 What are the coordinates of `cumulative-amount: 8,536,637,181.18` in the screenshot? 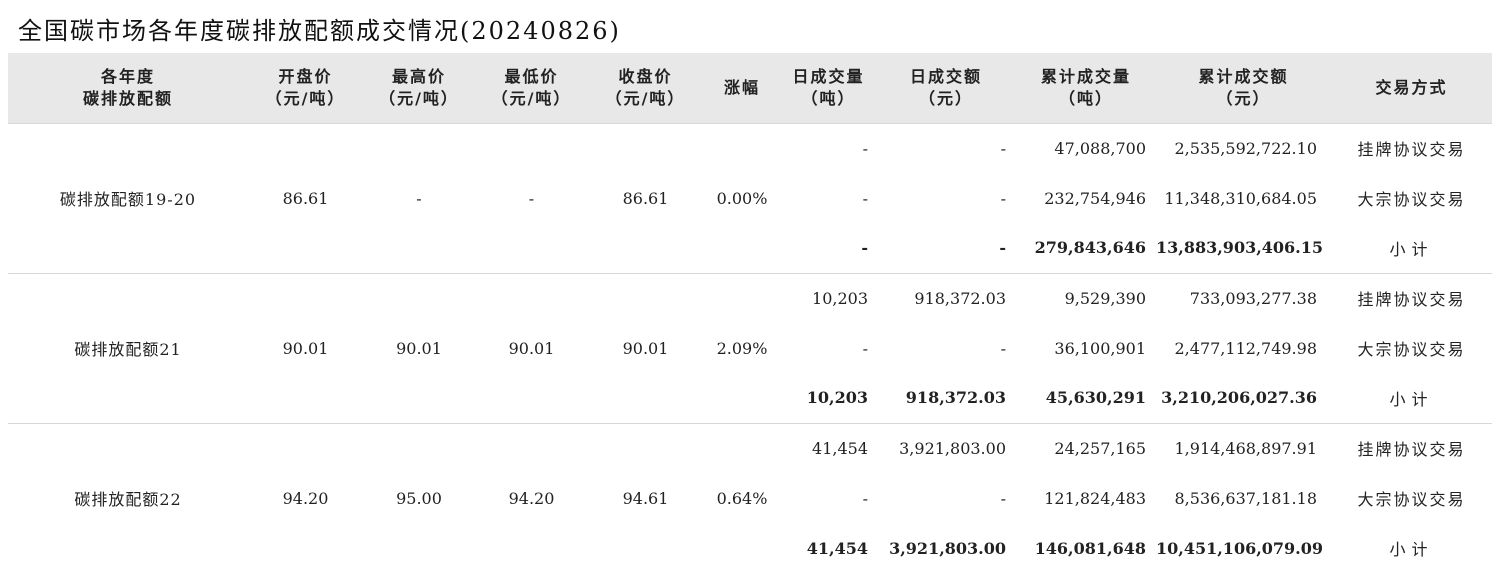 It's located at (1246, 498).